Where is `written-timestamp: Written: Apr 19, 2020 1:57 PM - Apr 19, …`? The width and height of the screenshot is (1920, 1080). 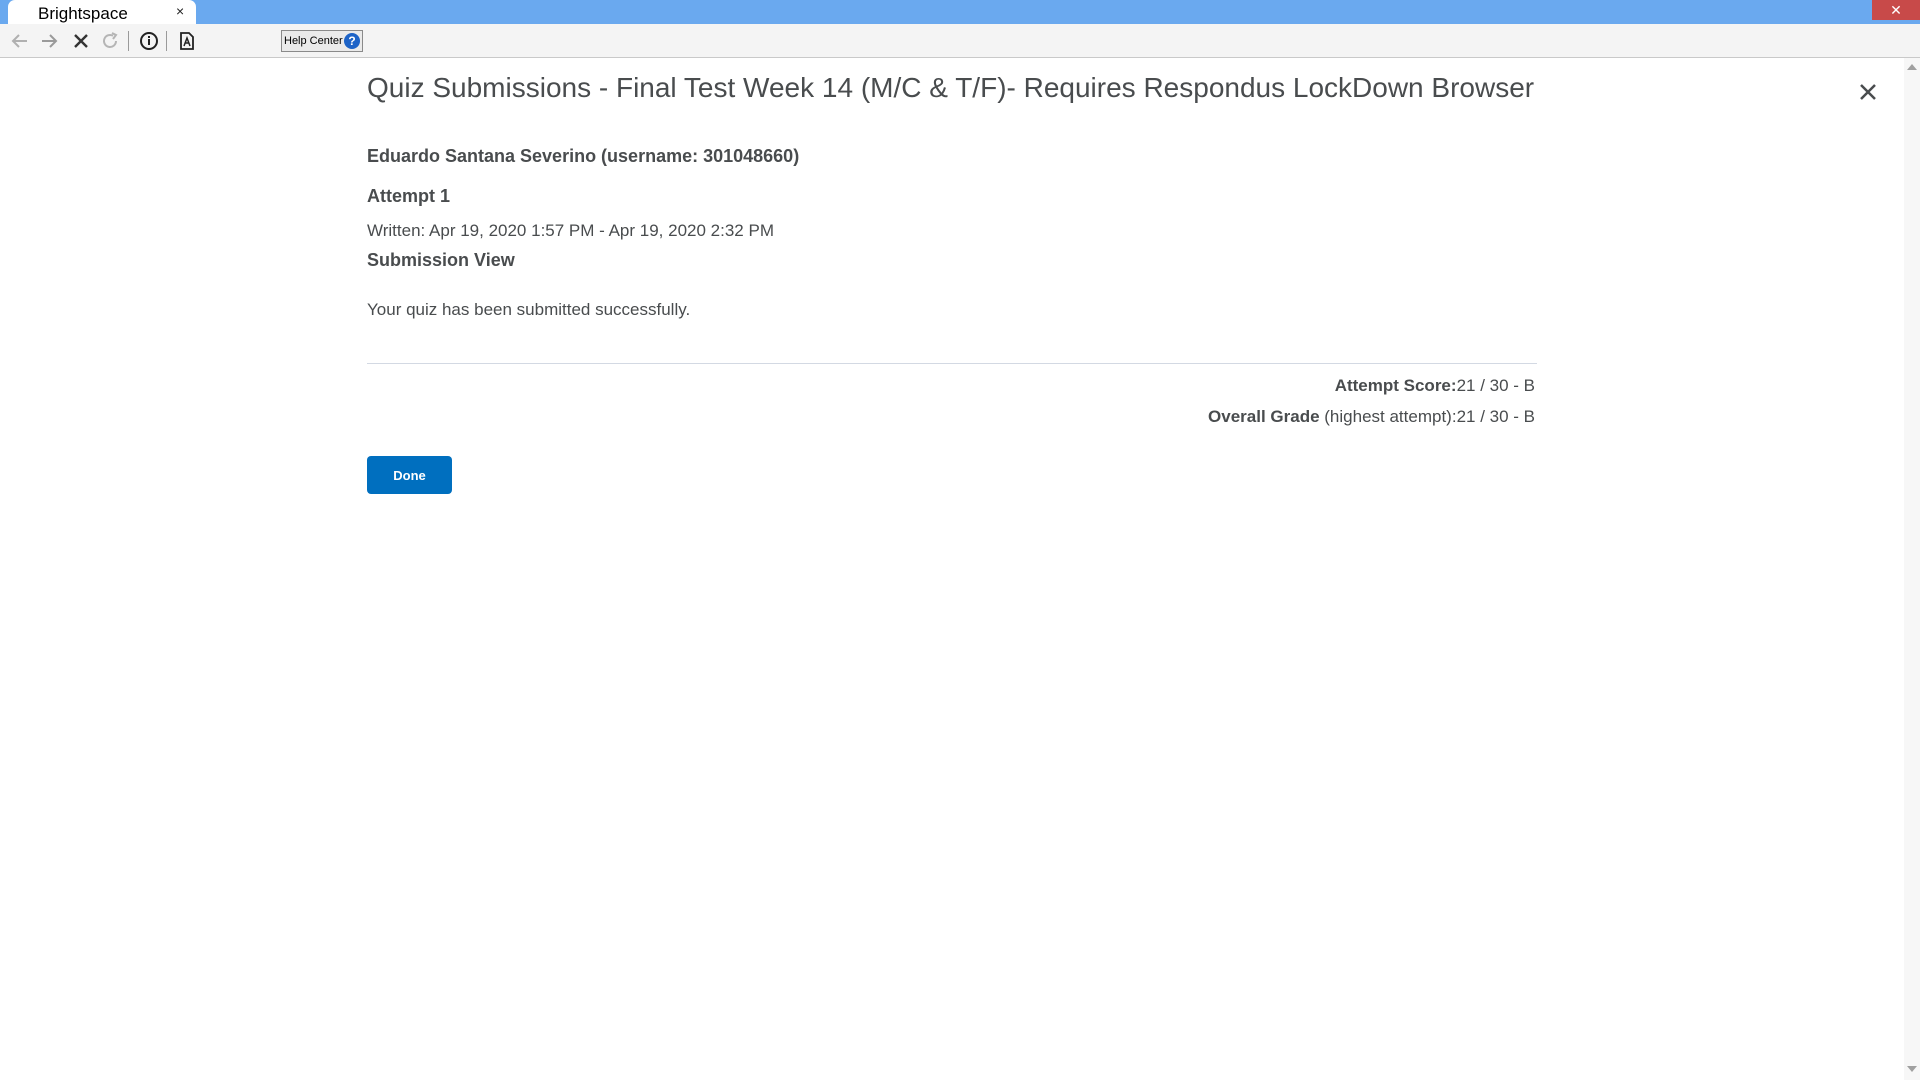 written-timestamp: Written: Apr 19, 2020 1:57 PM - Apr 19, … is located at coordinates (570, 230).